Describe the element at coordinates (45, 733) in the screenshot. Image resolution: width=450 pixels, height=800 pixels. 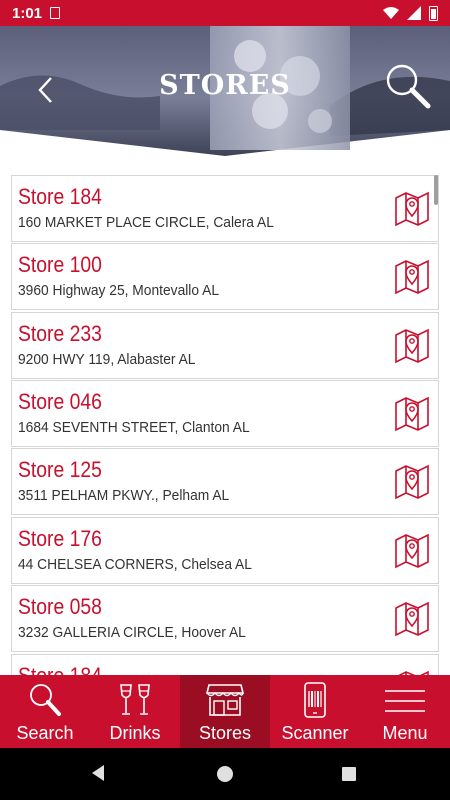
I see `nav-label: Search` at that location.